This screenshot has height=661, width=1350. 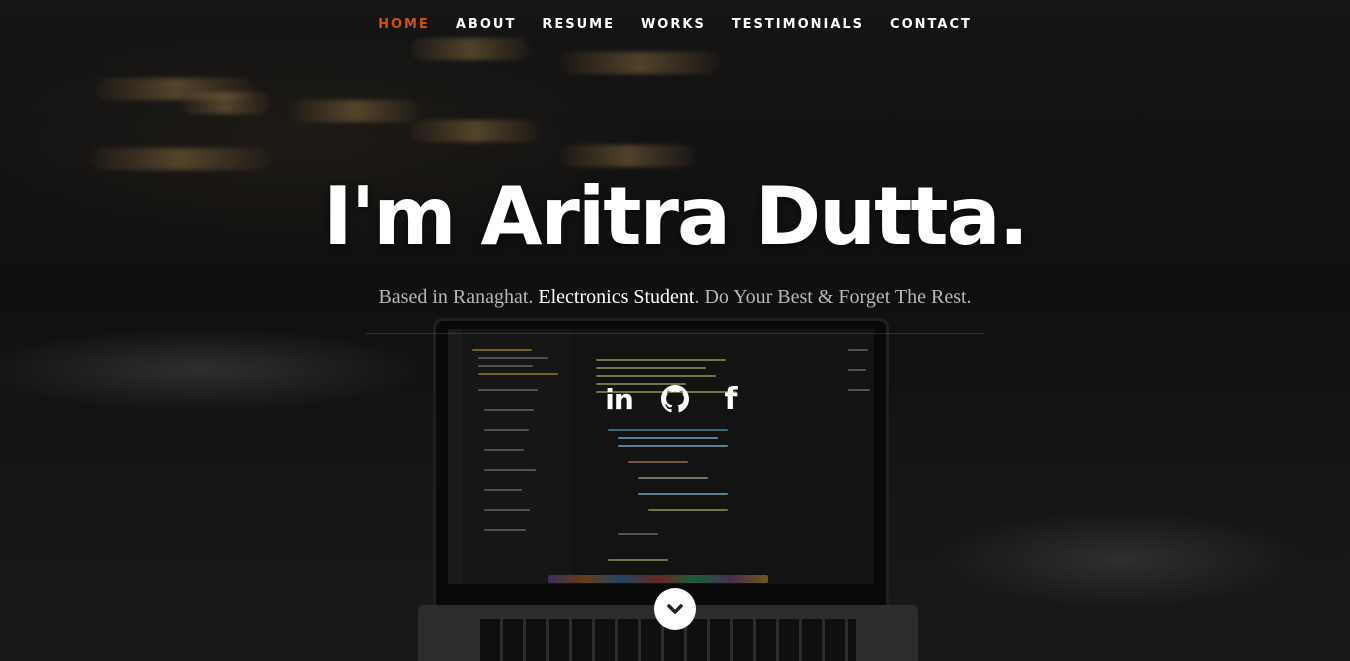 I want to click on github-link, so click(x=675, y=399).